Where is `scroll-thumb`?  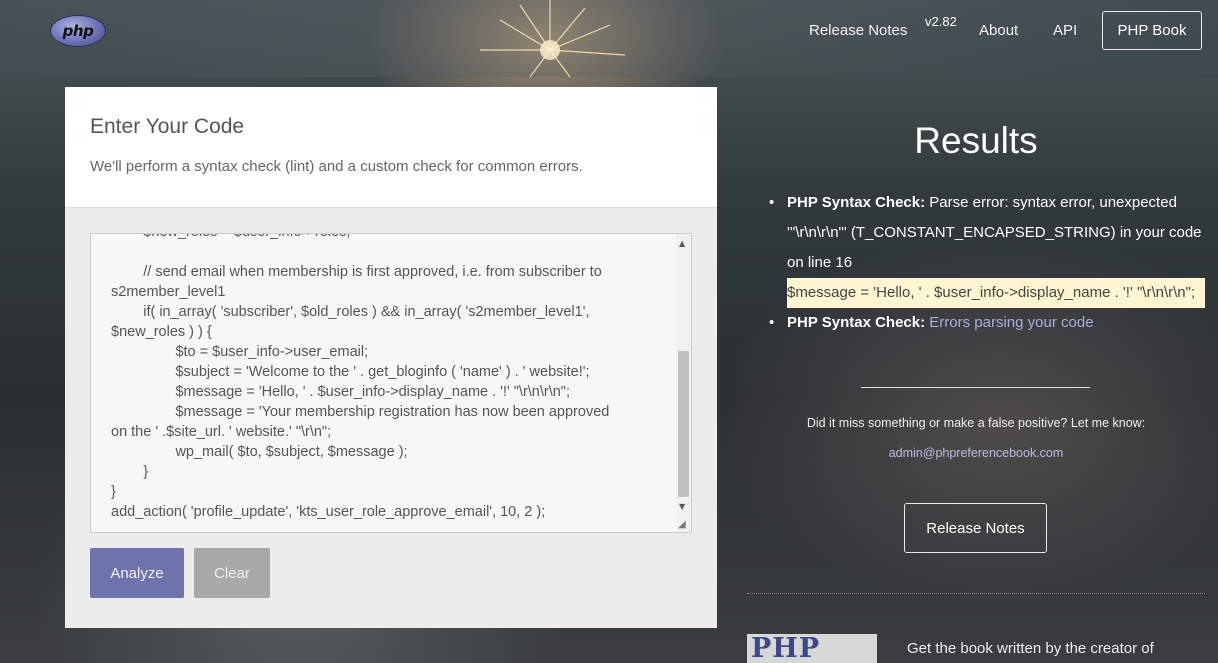
scroll-thumb is located at coordinates (683, 424).